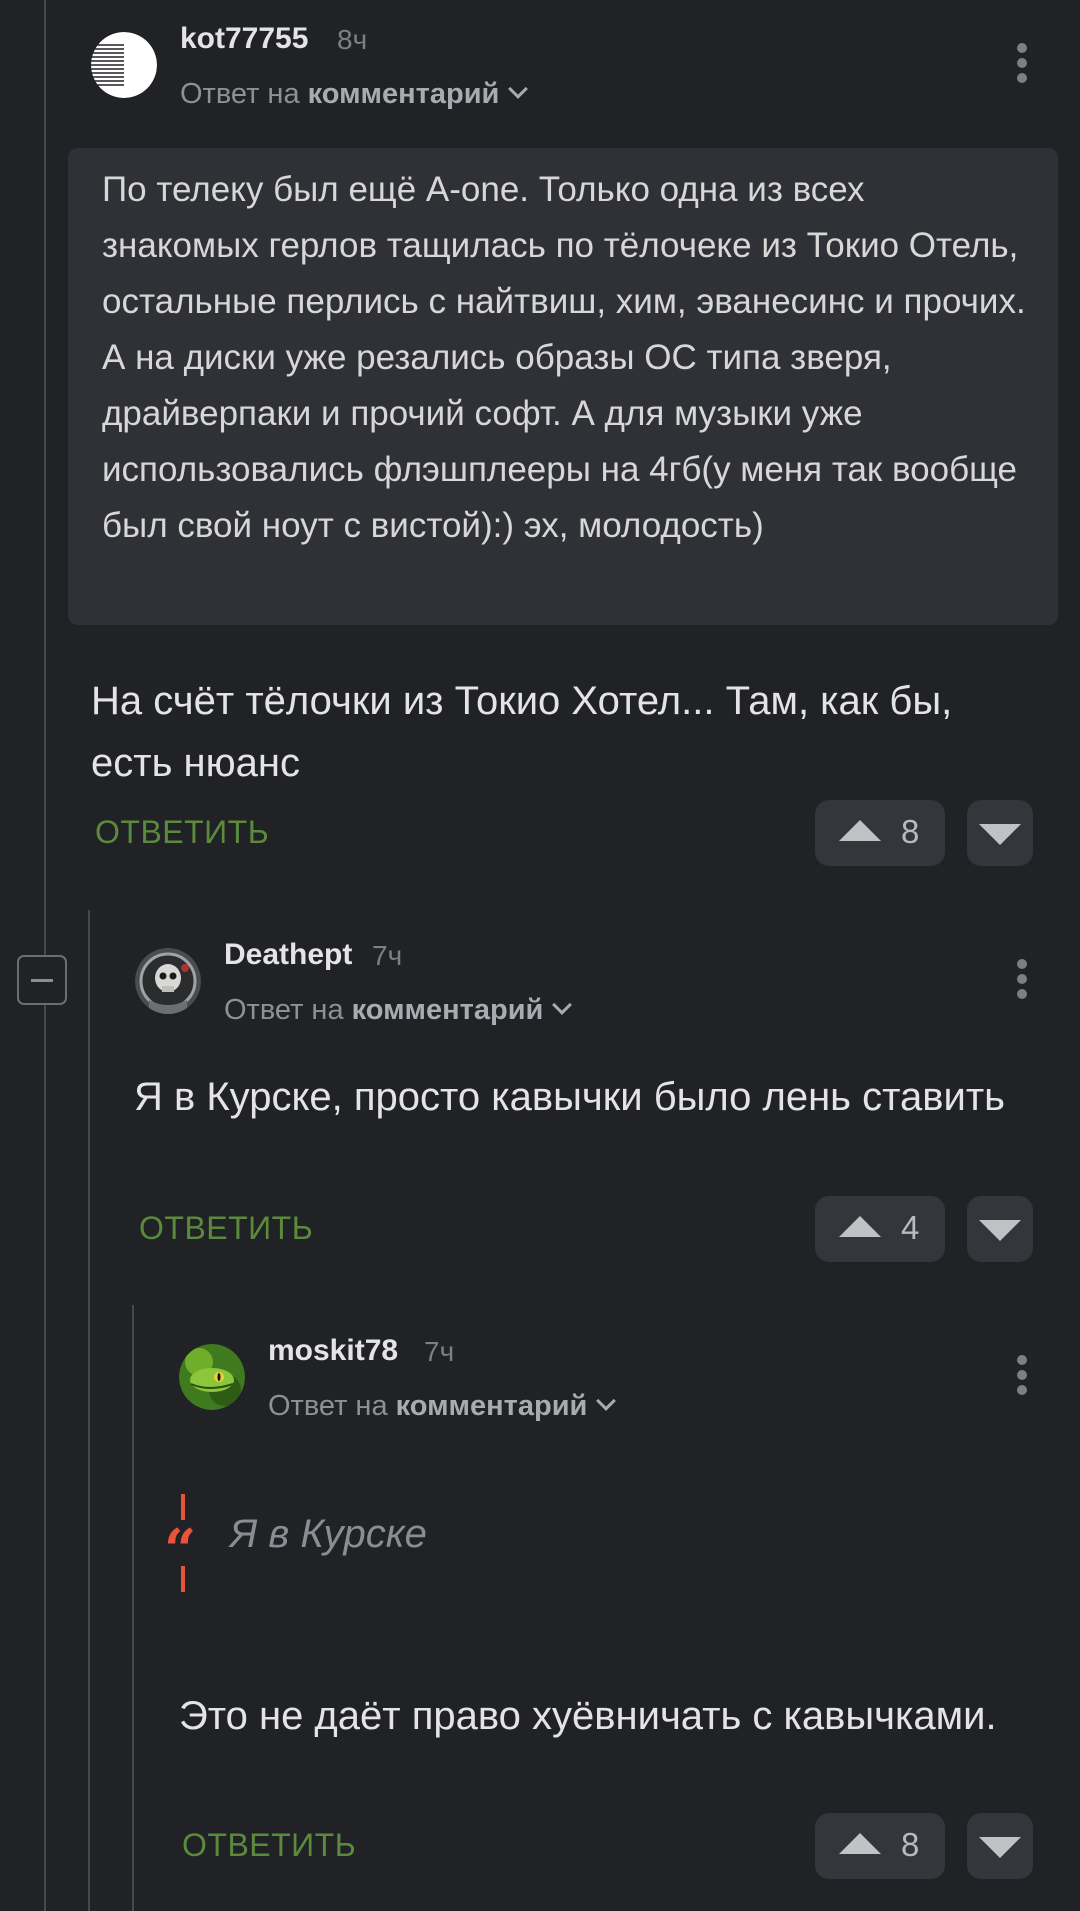 The image size is (1080, 1911). Describe the element at coordinates (352, 39) in the screenshot. I see `comment-time: 8ч` at that location.